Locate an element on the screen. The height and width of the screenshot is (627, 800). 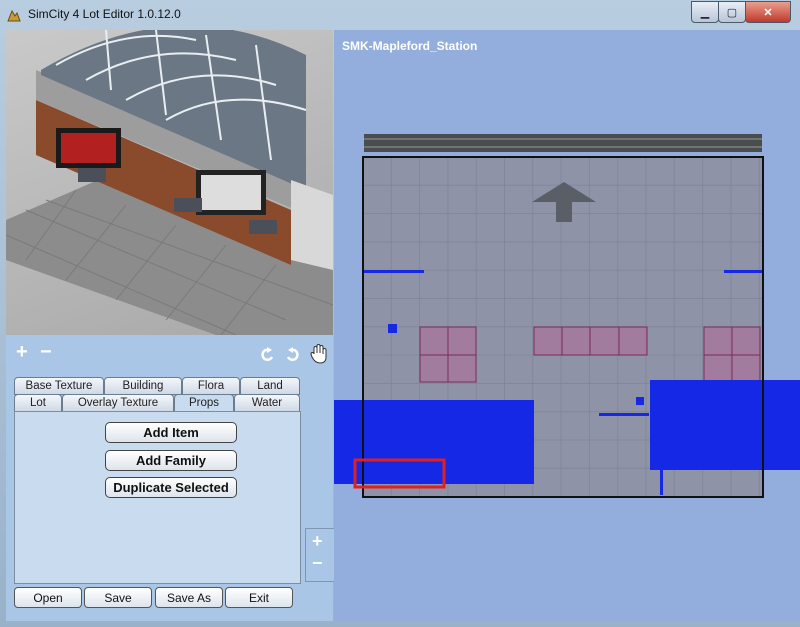
app-icon is located at coordinates (14, 15).